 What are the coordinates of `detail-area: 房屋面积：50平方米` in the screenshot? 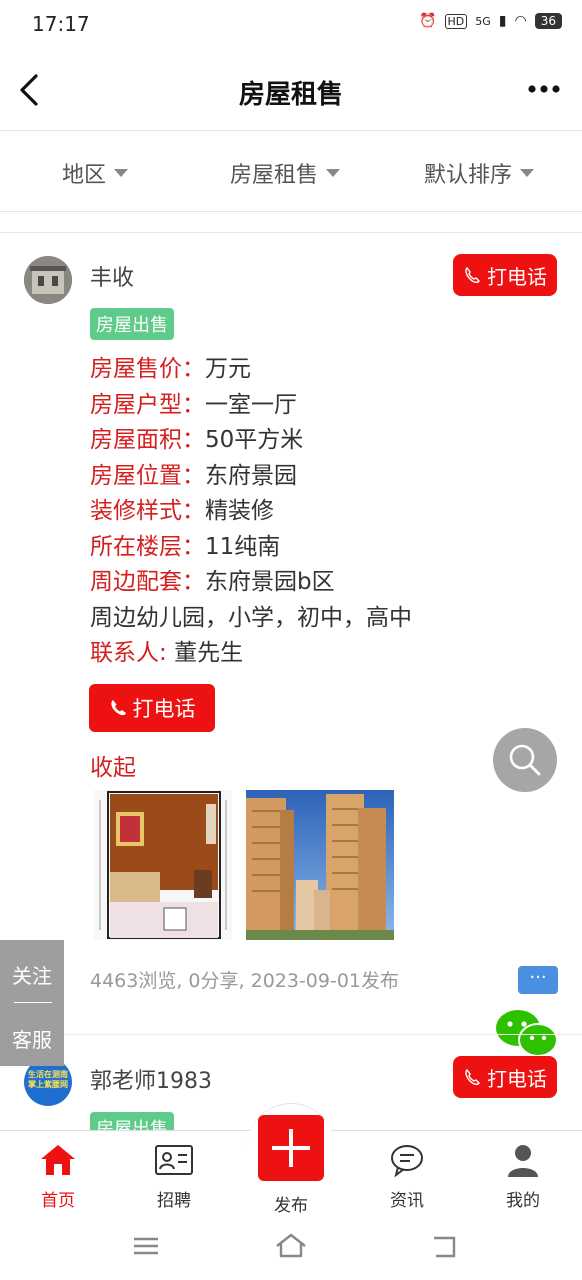 It's located at (197, 440).